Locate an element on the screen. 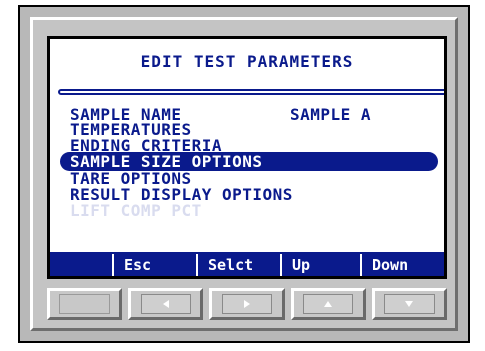 The height and width of the screenshot is (351, 485). title-divider is located at coordinates (251, 92).